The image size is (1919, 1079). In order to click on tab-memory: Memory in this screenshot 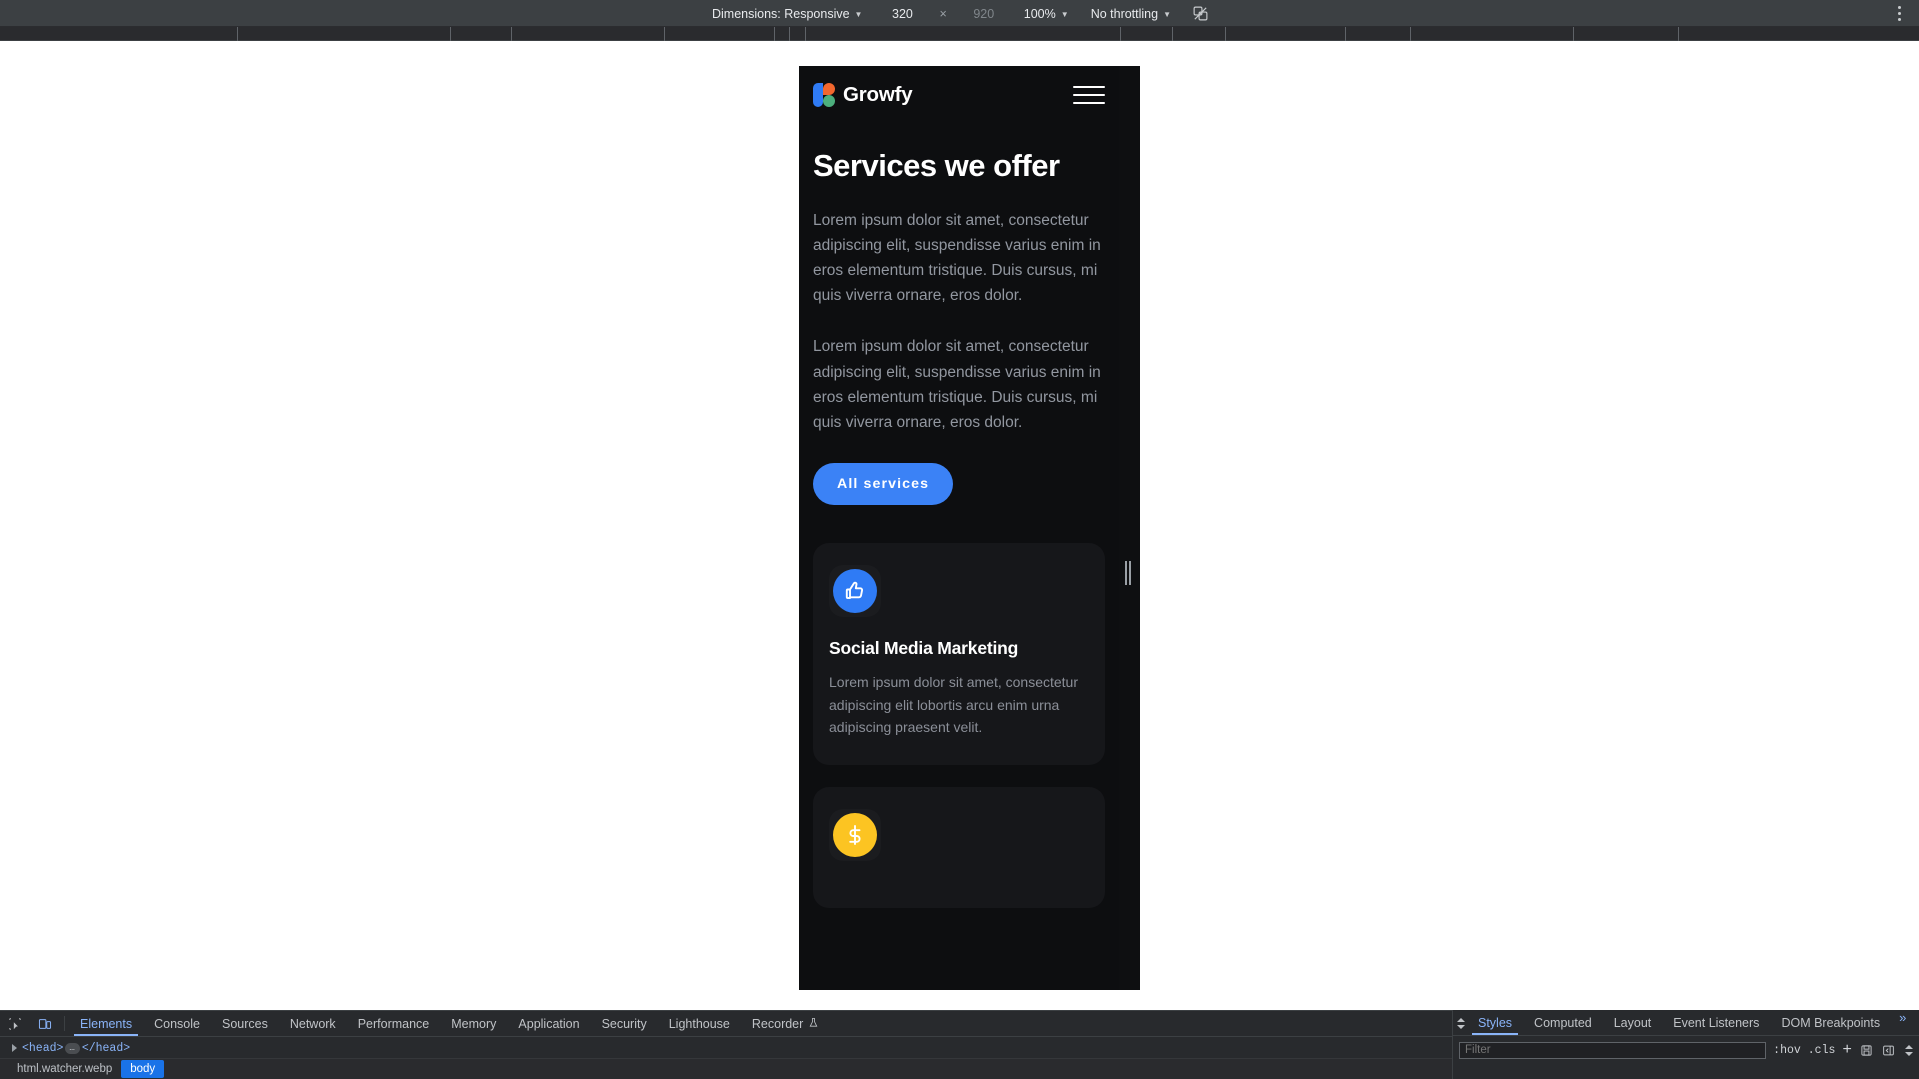, I will do `click(473, 1023)`.